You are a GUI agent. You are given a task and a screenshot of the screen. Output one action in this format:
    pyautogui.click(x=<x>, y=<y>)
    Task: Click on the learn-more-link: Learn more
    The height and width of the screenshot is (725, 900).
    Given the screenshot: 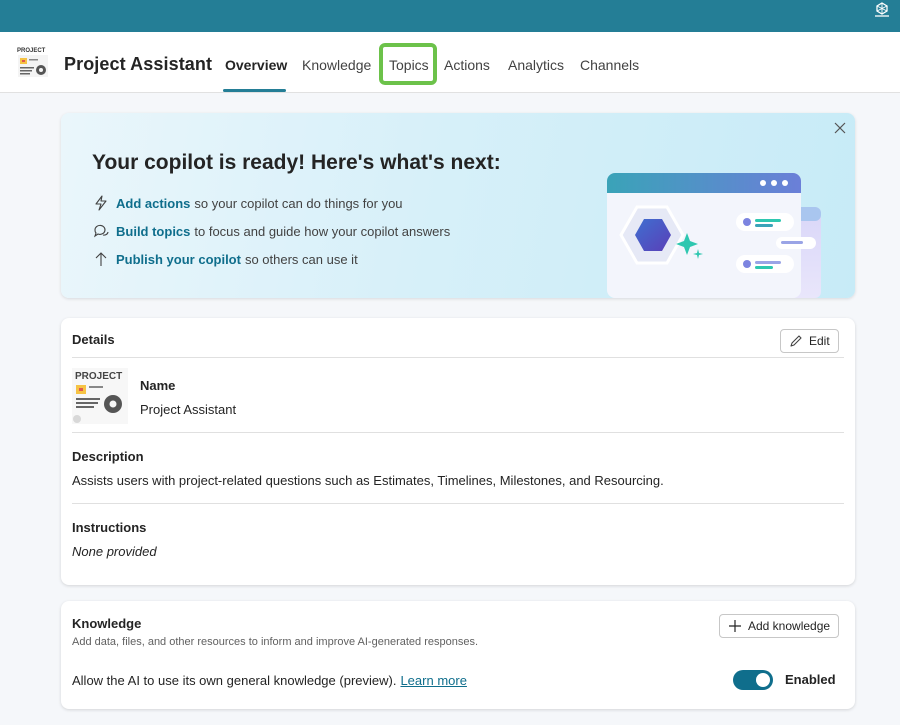 What is the action you would take?
    pyautogui.click(x=433, y=680)
    